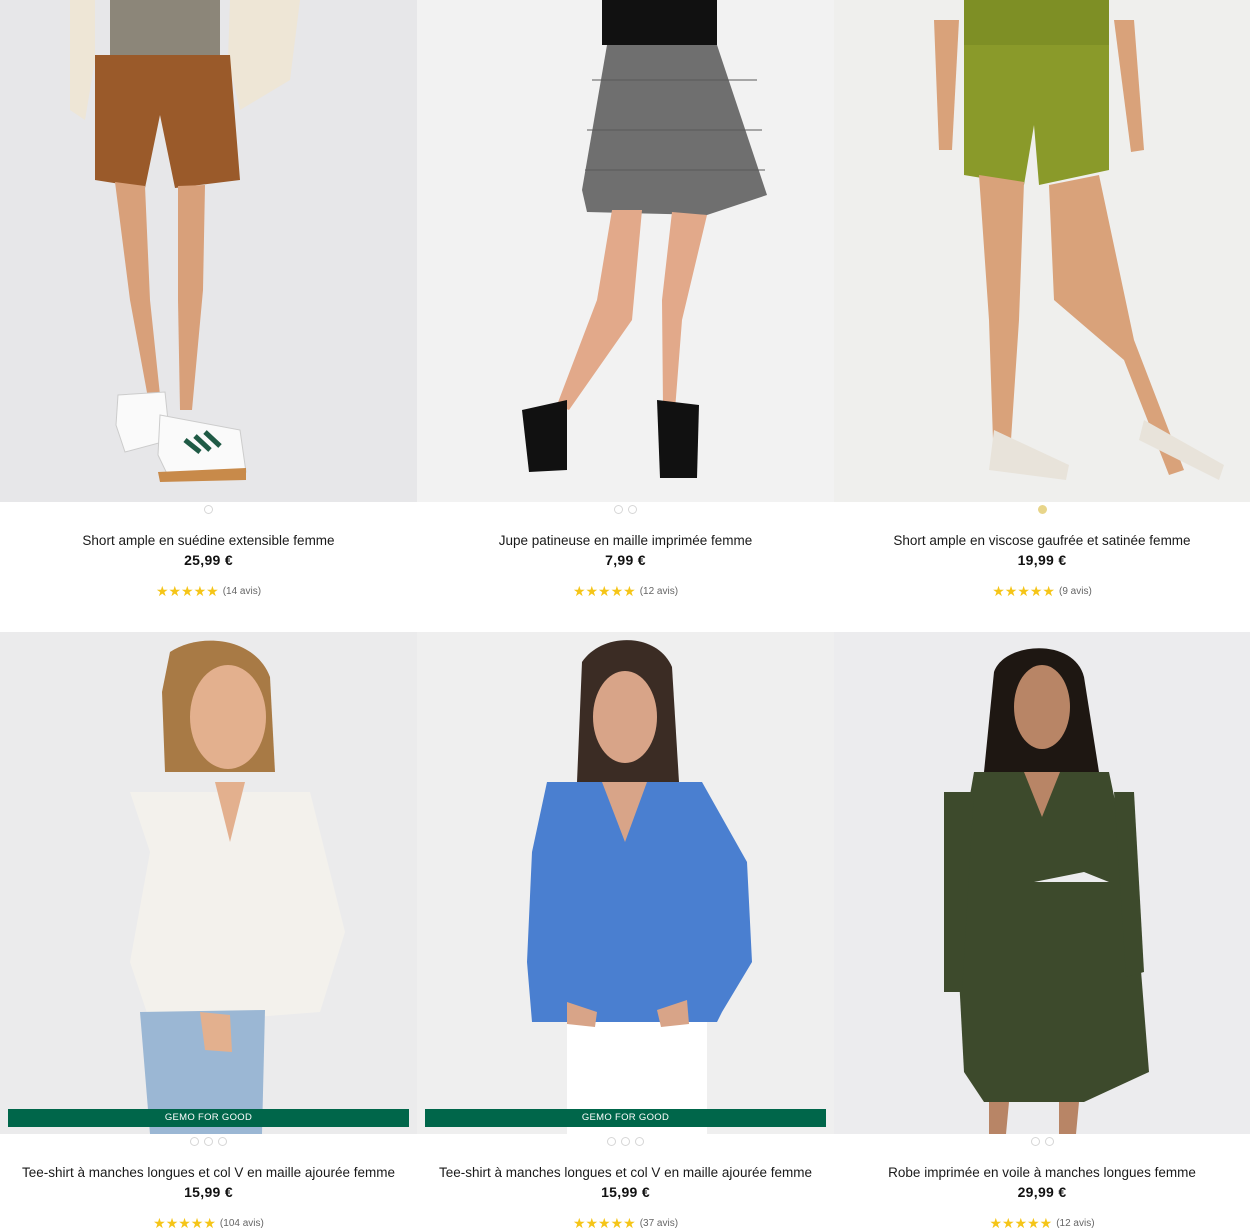 This screenshot has width=1250, height=1231. I want to click on pagination-dot-active, so click(1042, 509).